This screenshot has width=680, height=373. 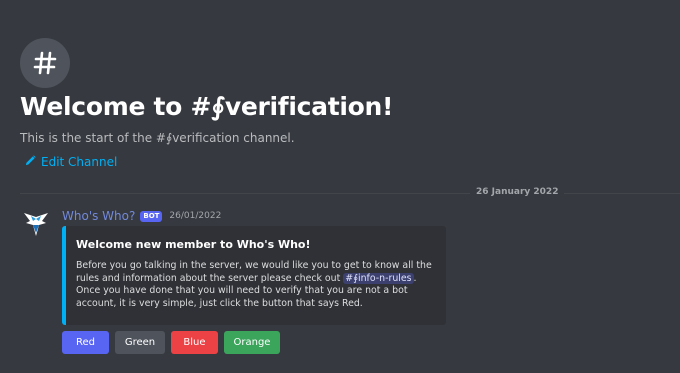 What do you see at coordinates (382, 278) in the screenshot?
I see `mention-channel-name: ∮info-n-rules` at bounding box center [382, 278].